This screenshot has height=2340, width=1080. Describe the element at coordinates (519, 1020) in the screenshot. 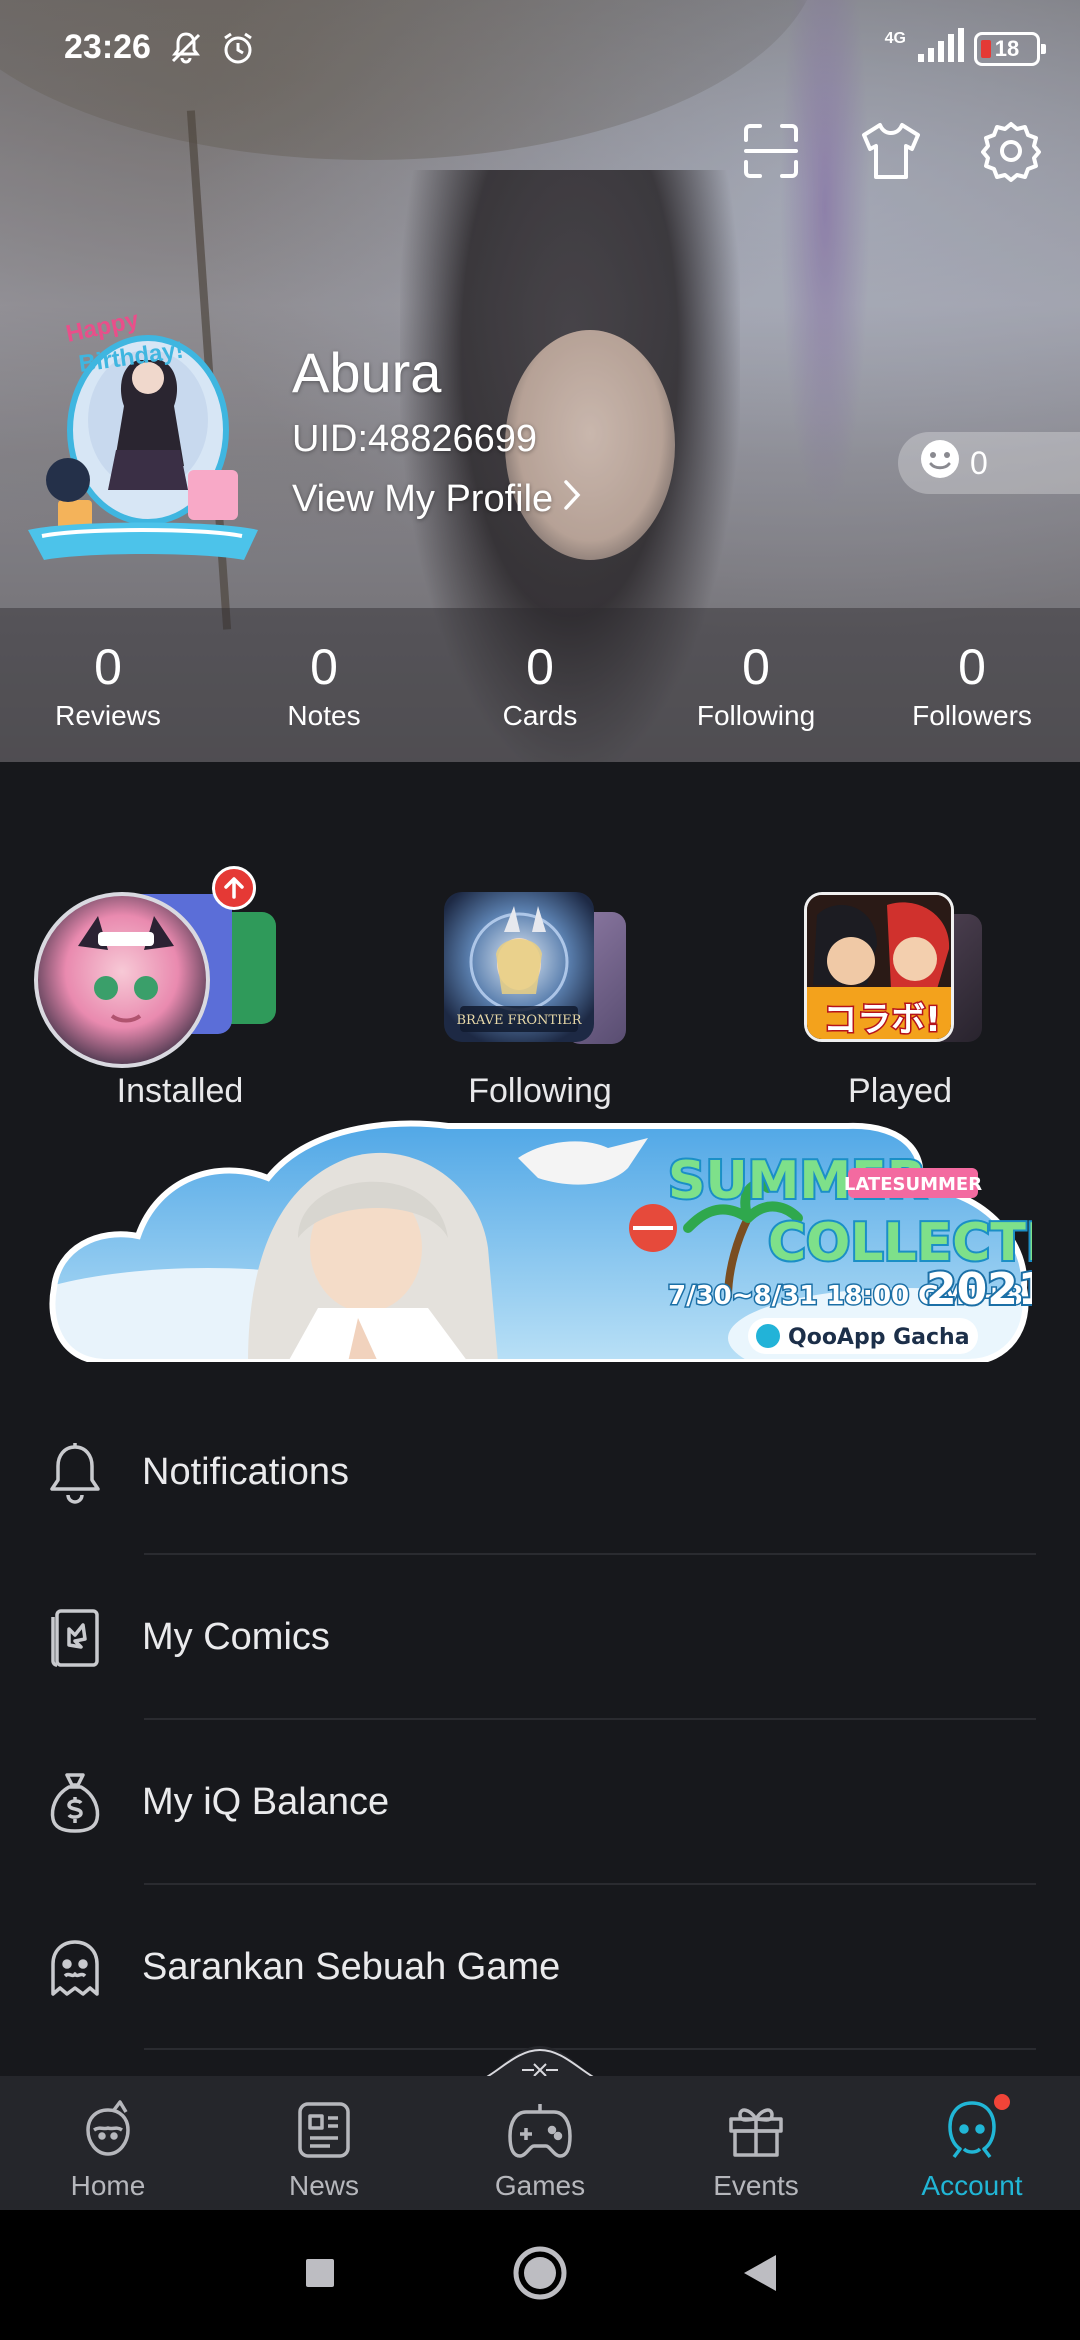

I see `svg-text: BRAVE FRONTIER` at that location.